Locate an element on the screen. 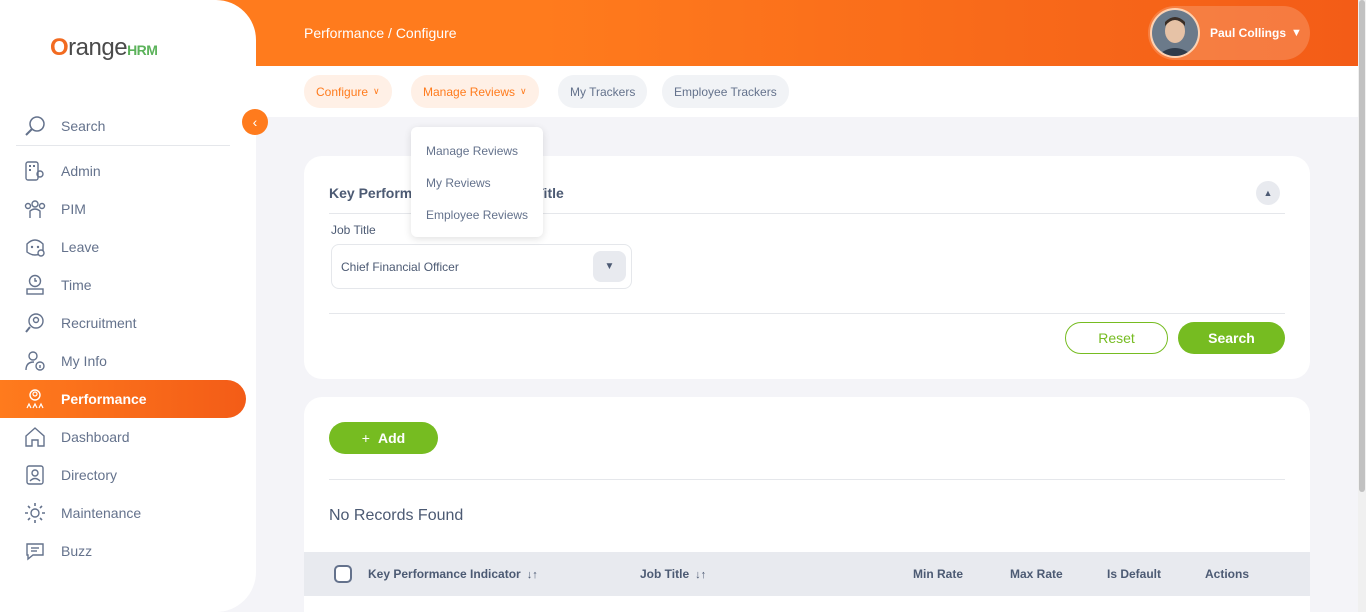  pim-icon is located at coordinates (35, 209).